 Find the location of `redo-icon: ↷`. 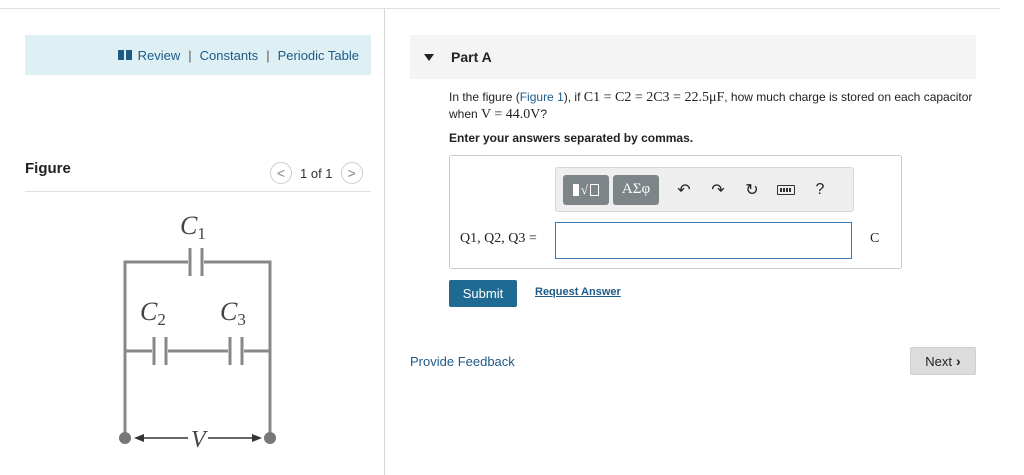

redo-icon: ↷ is located at coordinates (718, 190).